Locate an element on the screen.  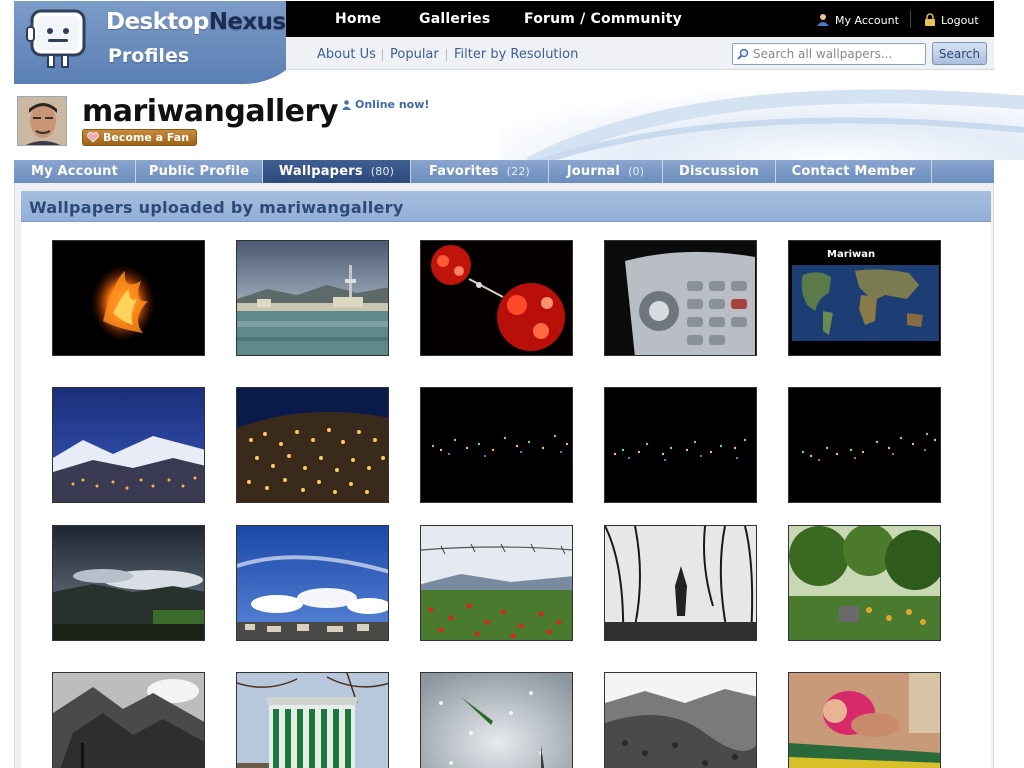
online-status: Online now! is located at coordinates (385, 104).